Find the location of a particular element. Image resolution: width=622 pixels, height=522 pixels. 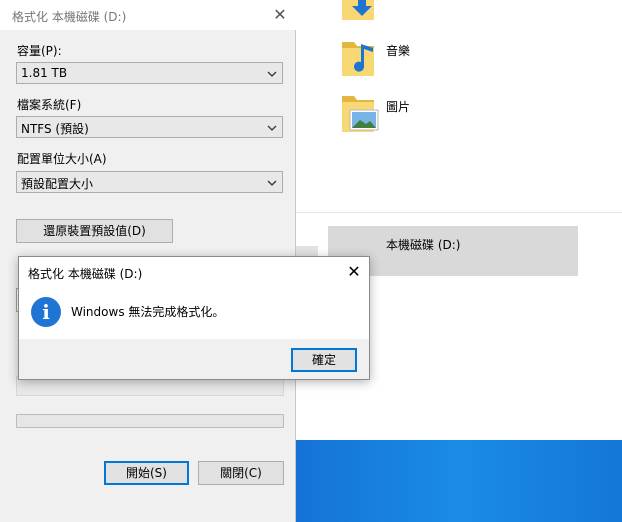

message-box-title: 格式化 本機磁碟 (D:) is located at coordinates (85, 274).